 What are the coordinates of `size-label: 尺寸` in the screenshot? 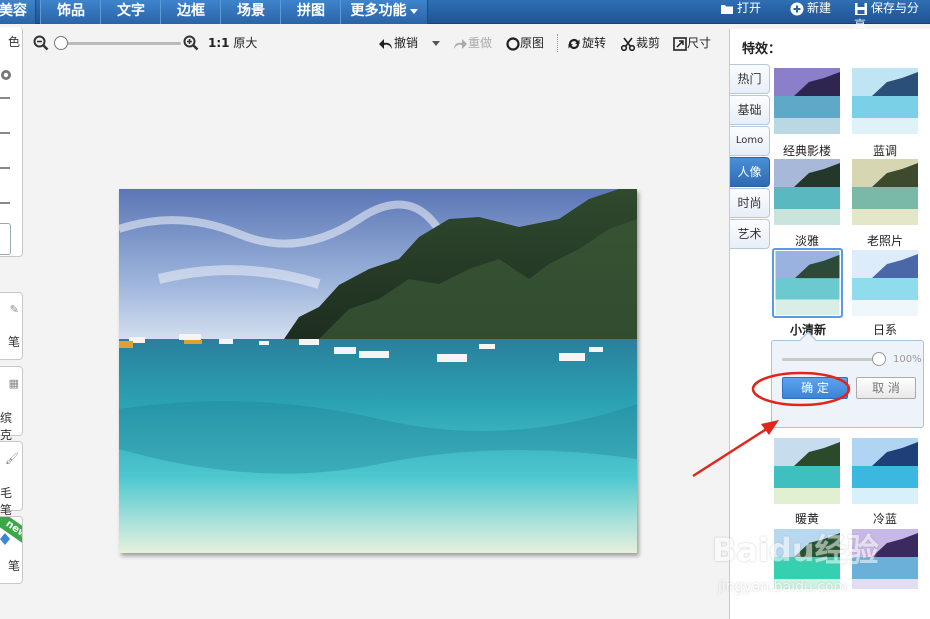 It's located at (699, 43).